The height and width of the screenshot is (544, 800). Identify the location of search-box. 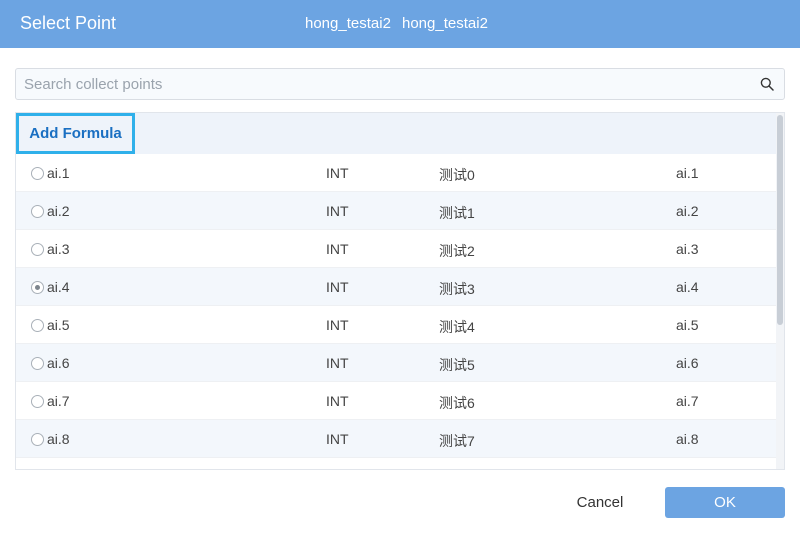
(400, 84).